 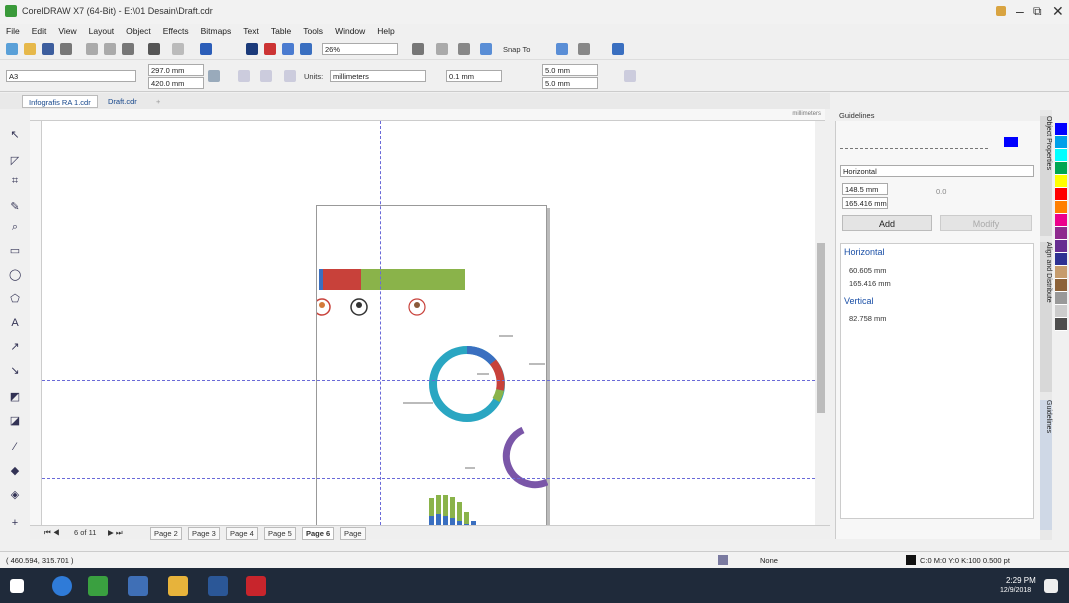 What do you see at coordinates (206, 49) in the screenshot?
I see `search-content-icon` at bounding box center [206, 49].